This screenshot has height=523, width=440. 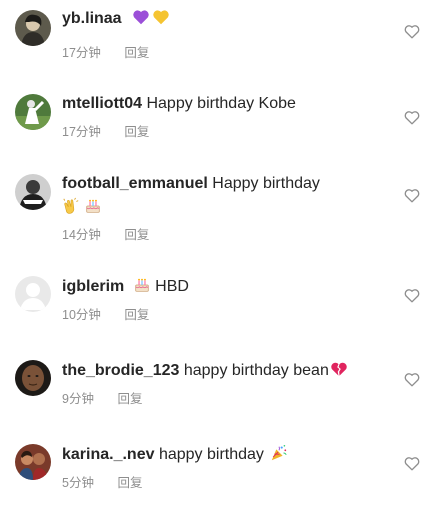 I want to click on comment-time: 9分钟, so click(x=78, y=399).